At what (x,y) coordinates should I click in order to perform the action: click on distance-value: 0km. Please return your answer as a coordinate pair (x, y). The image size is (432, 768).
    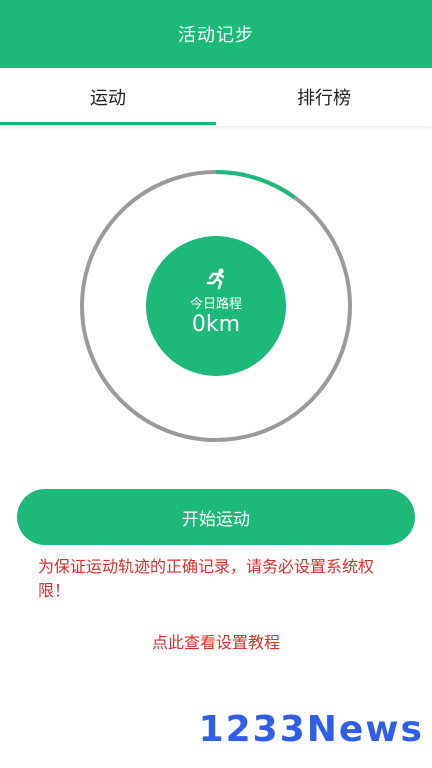
    Looking at the image, I should click on (216, 324).